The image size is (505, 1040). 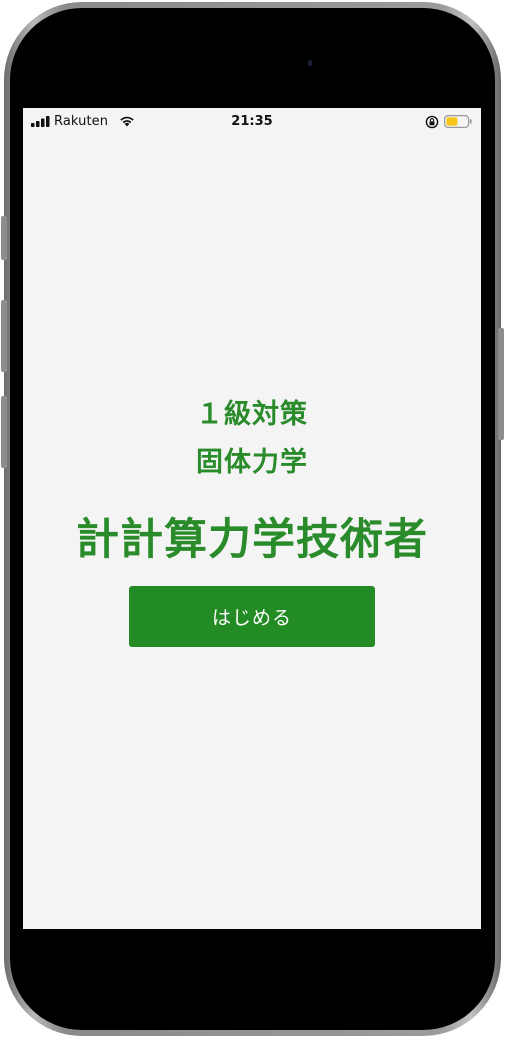 What do you see at coordinates (252, 462) in the screenshot?
I see `subtitle-topic: 固体力学` at bounding box center [252, 462].